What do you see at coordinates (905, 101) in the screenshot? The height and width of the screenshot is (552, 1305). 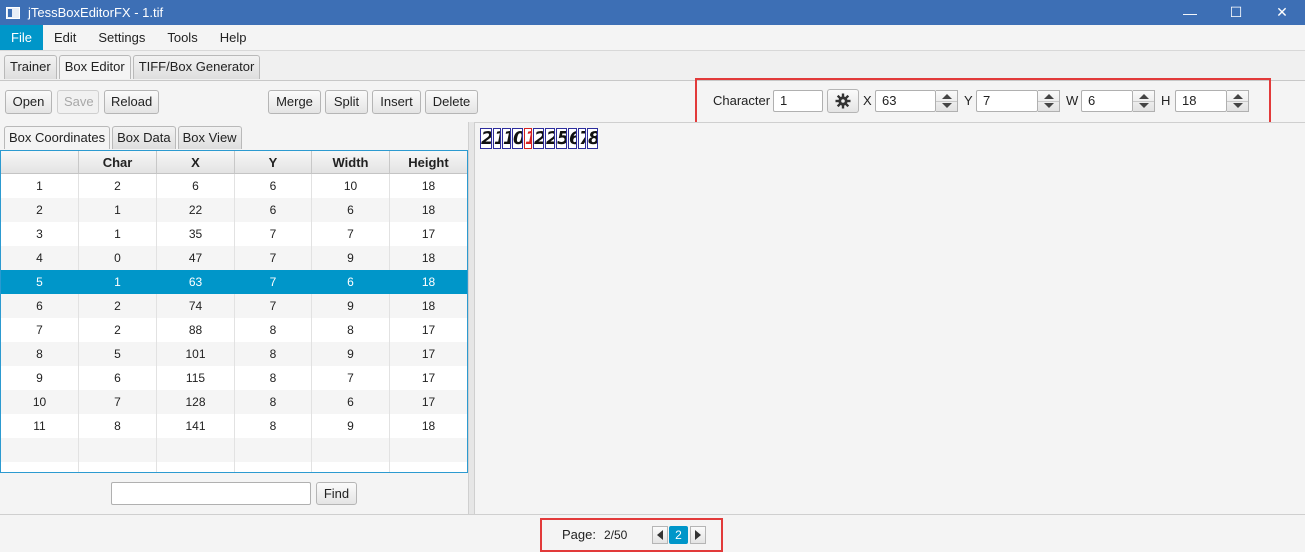 I see `x-input: 63` at bounding box center [905, 101].